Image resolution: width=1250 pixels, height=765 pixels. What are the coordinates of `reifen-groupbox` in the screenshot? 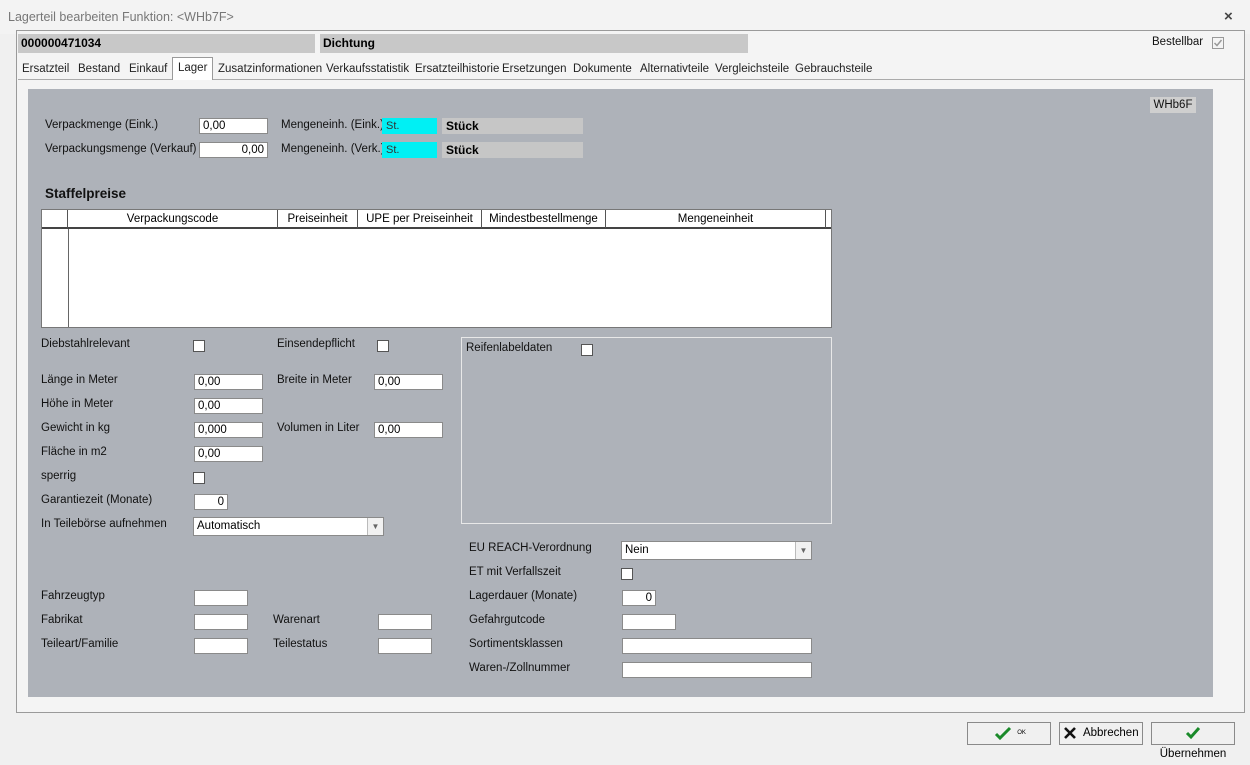 It's located at (646, 430).